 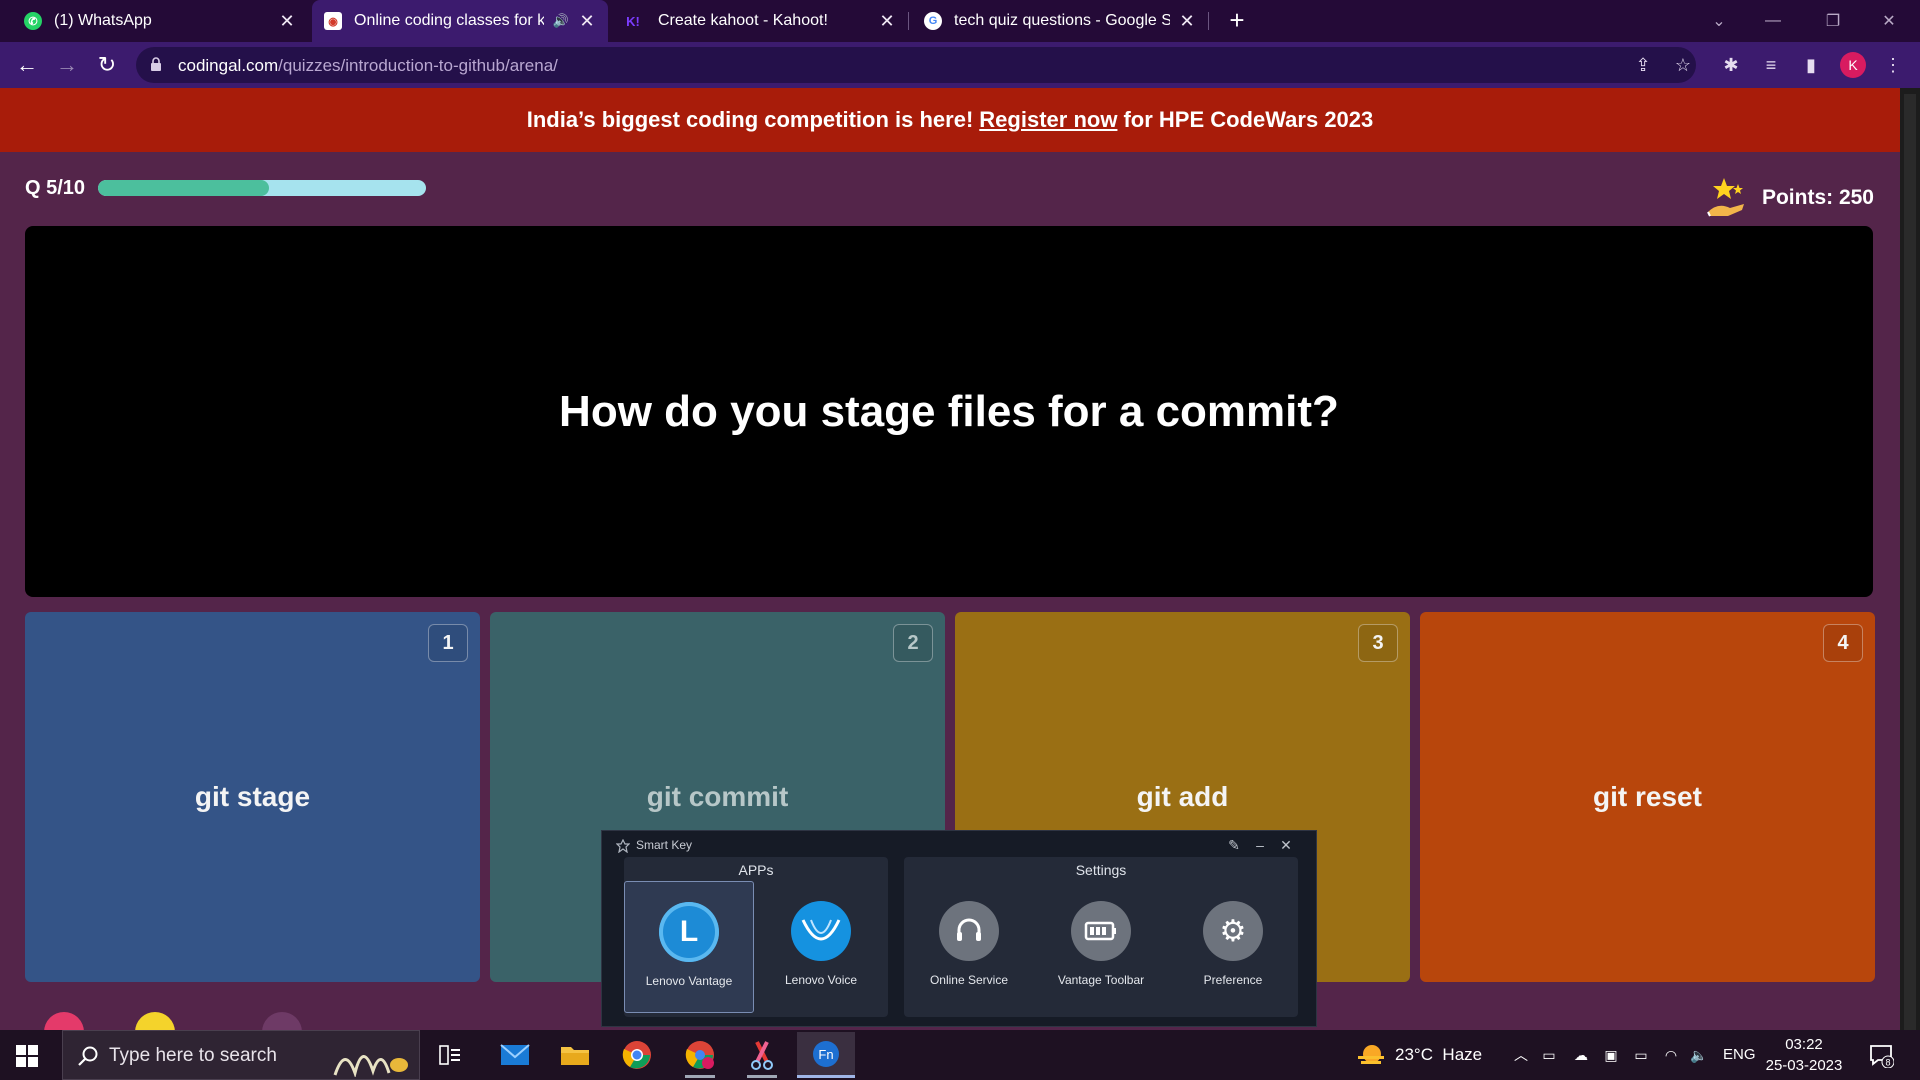 I want to click on tab-title: Create kahoot - Kahoot!, so click(x=743, y=20).